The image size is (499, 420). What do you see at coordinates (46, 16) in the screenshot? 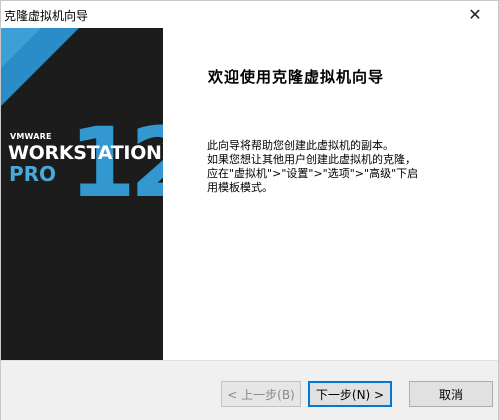
I see `window-title: 克隆虚拟机向导` at bounding box center [46, 16].